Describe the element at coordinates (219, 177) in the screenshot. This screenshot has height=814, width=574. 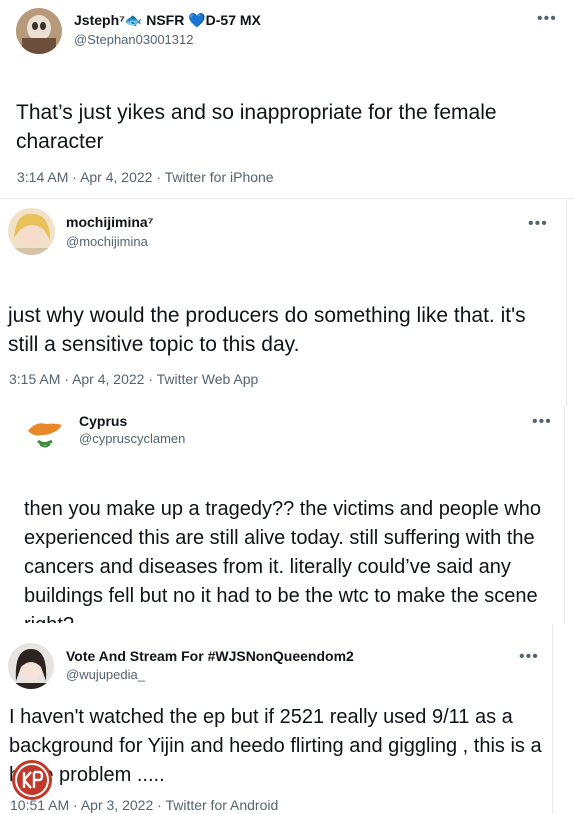
I see `tweet-source: Twitter for iPhone` at that location.